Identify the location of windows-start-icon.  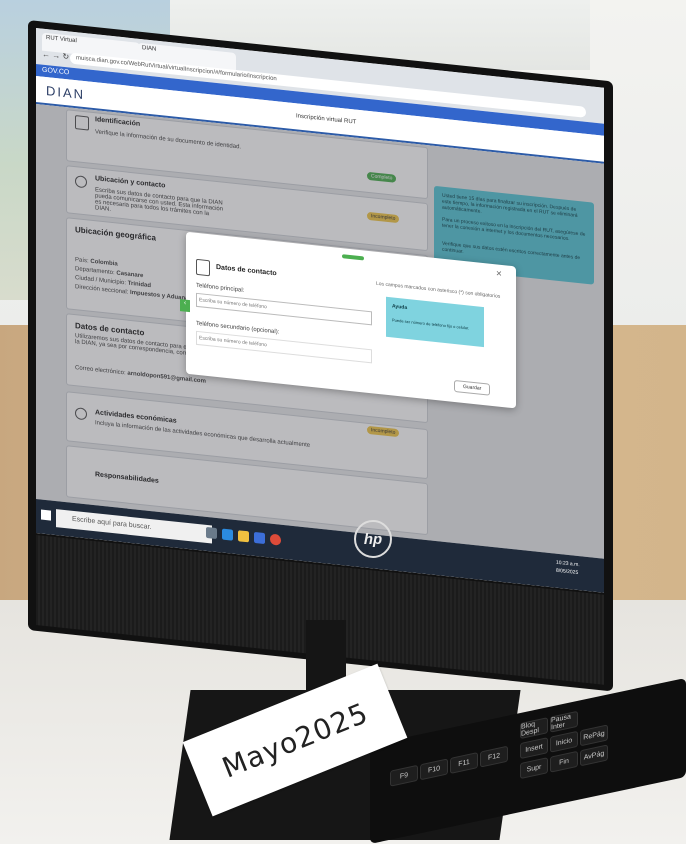
(46, 515).